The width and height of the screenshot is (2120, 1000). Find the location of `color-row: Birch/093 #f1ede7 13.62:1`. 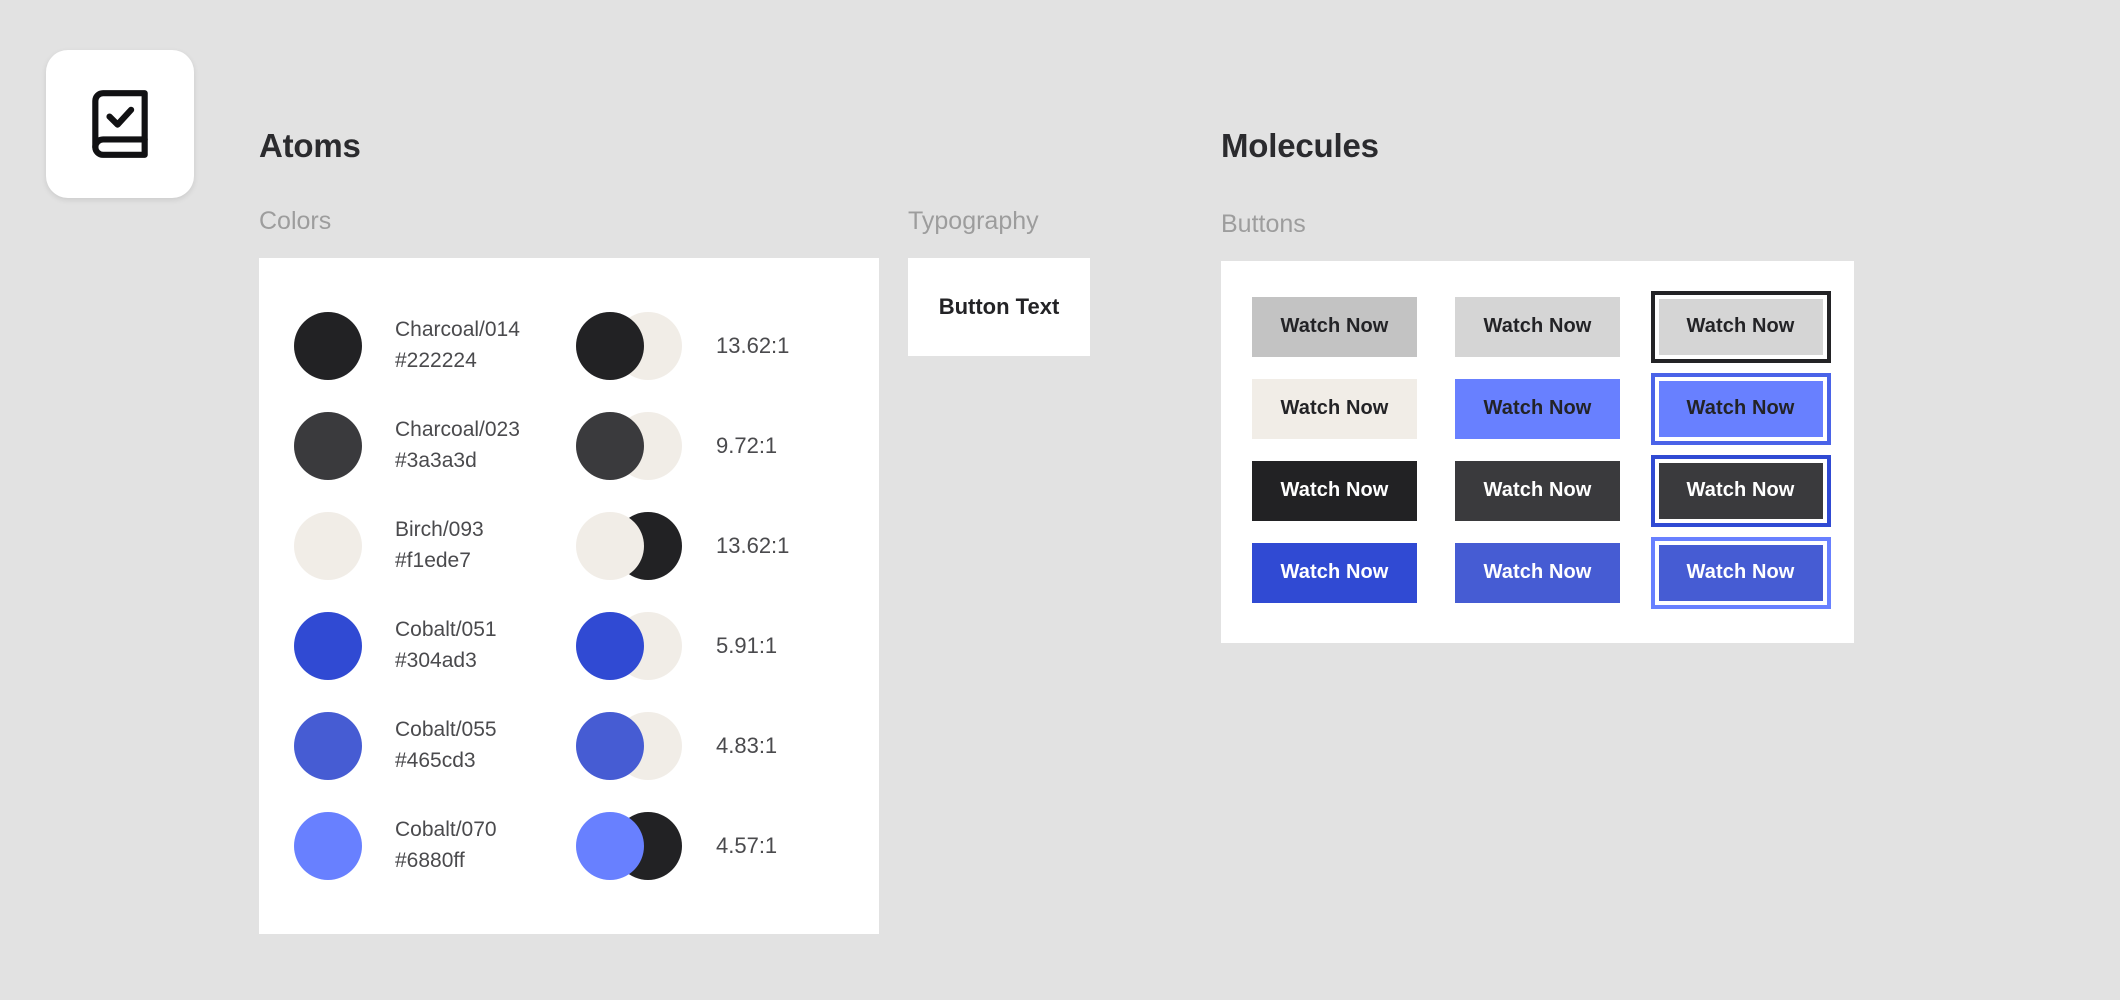

color-row: Birch/093 #f1ede7 13.62:1 is located at coordinates (569, 546).